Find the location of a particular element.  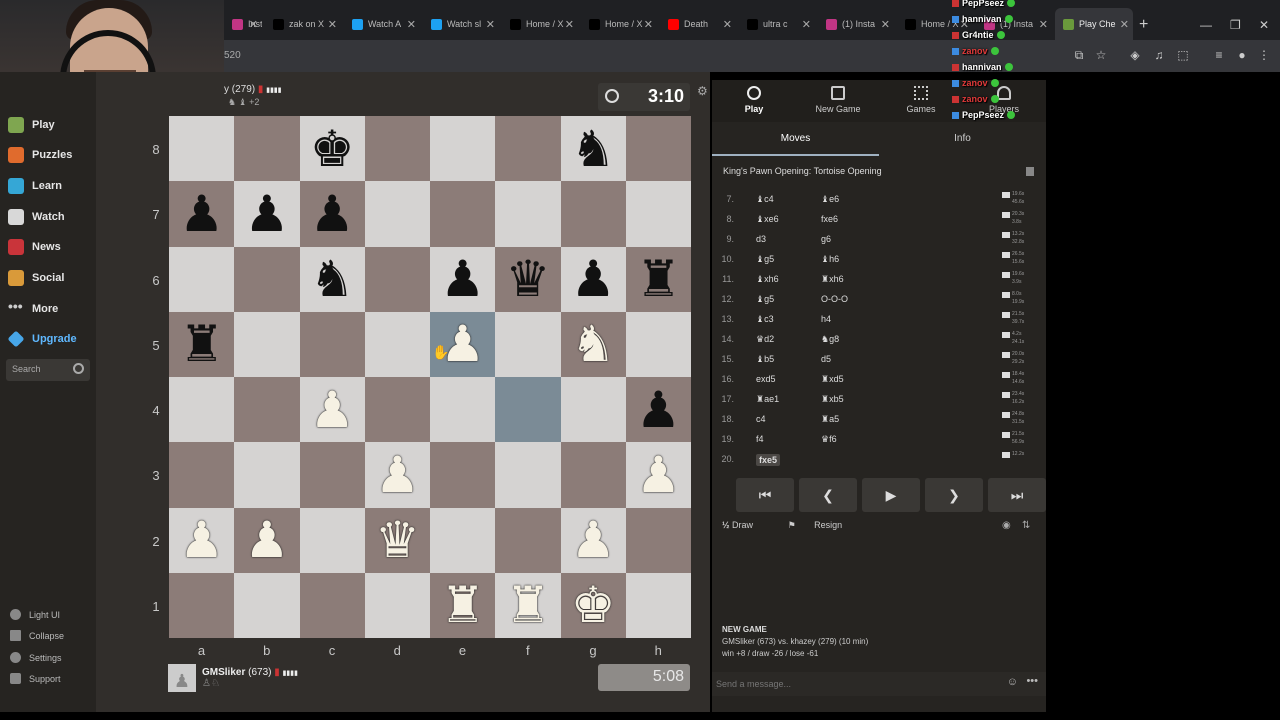

square-g4 is located at coordinates (593, 410).